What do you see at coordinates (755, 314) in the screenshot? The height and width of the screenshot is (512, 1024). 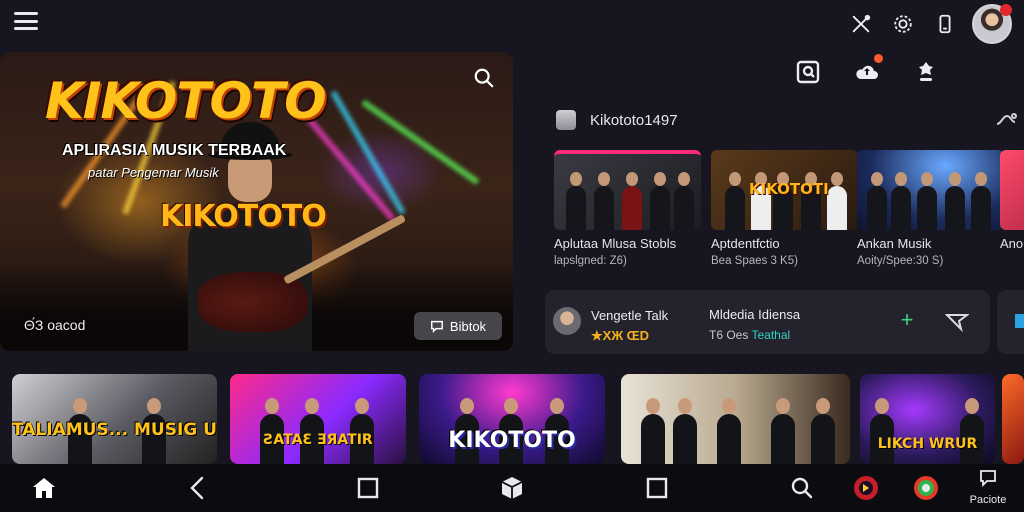 I see `row-title: Mldedia Idiensa` at bounding box center [755, 314].